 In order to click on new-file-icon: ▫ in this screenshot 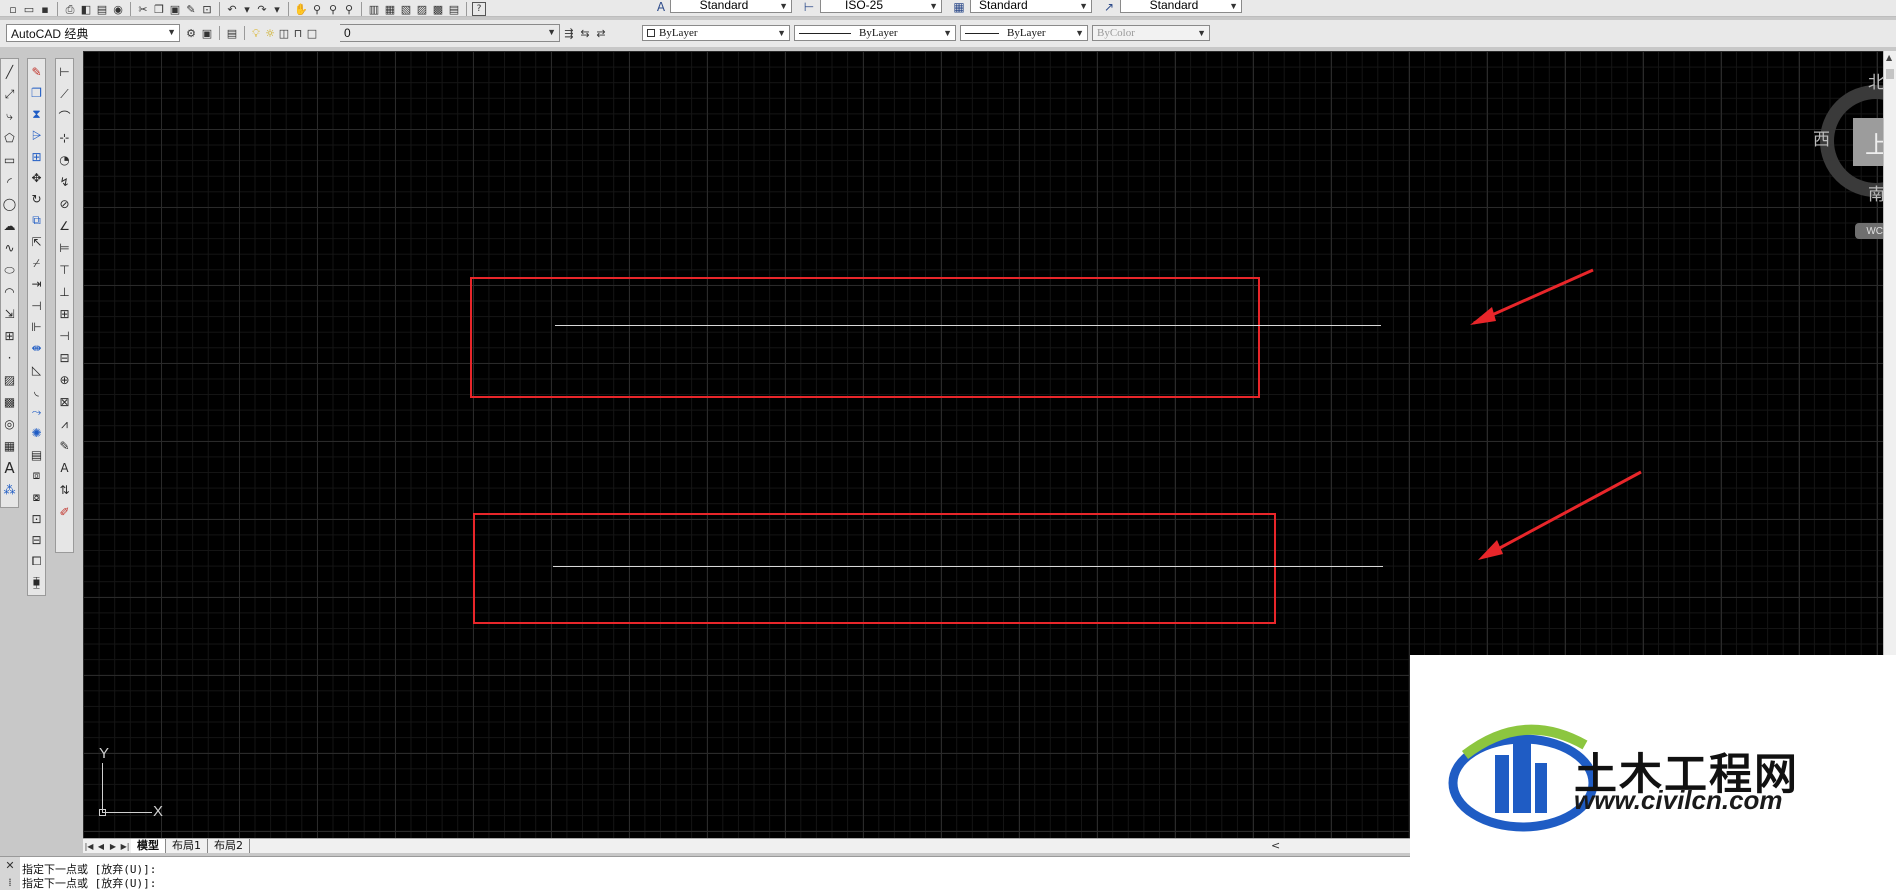, I will do `click(13, 9)`.